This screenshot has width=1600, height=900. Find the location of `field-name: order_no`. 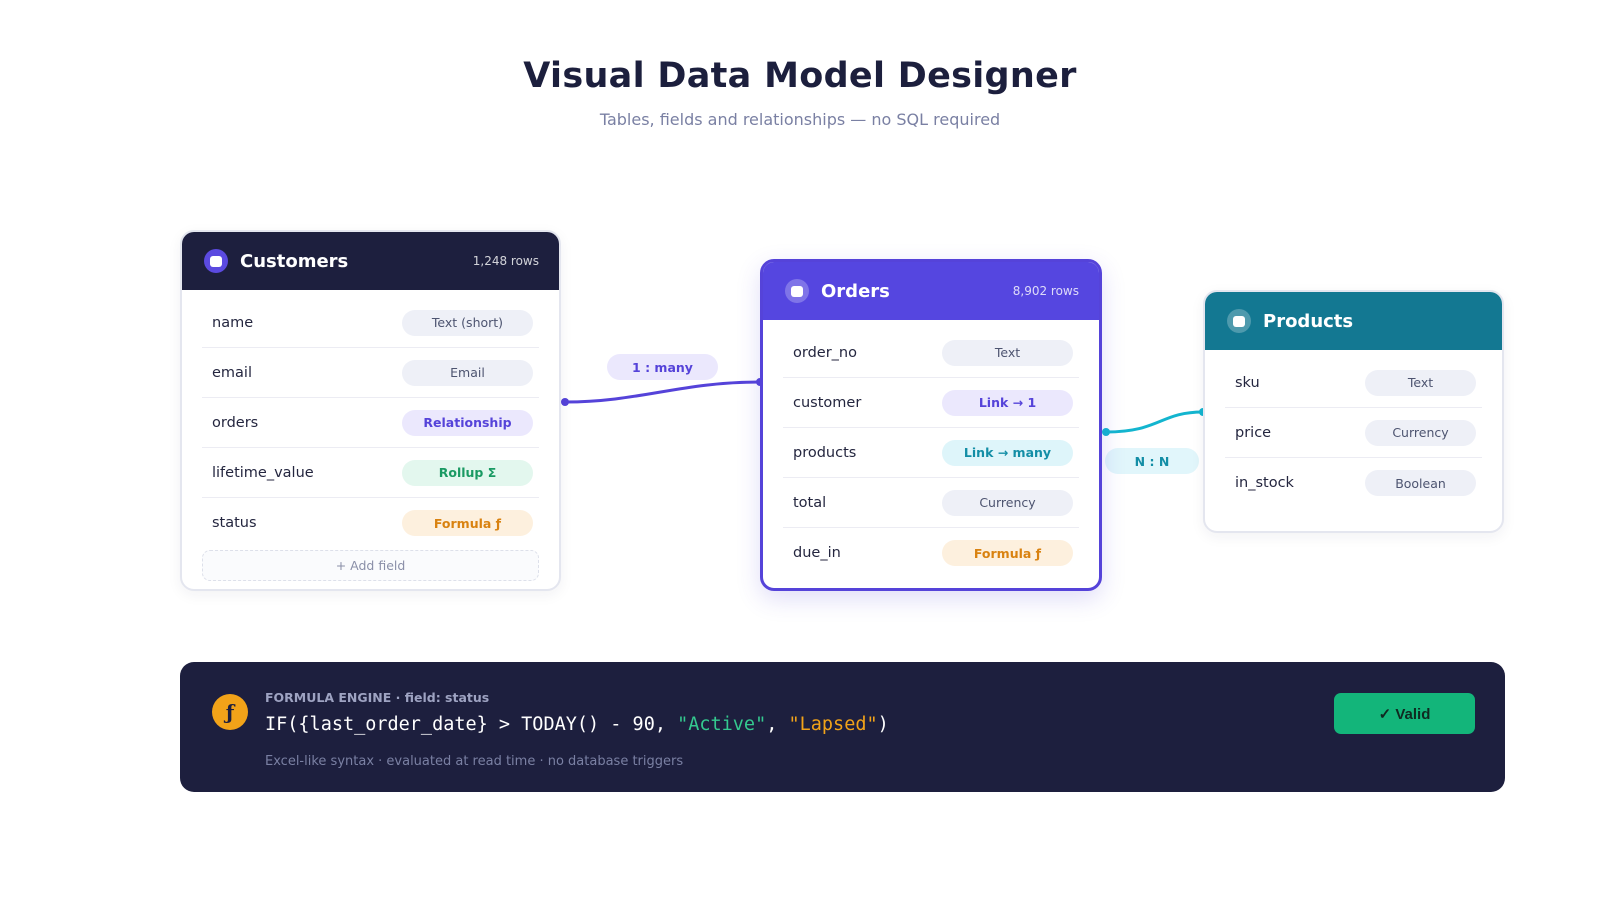

field-name: order_no is located at coordinates (825, 352).